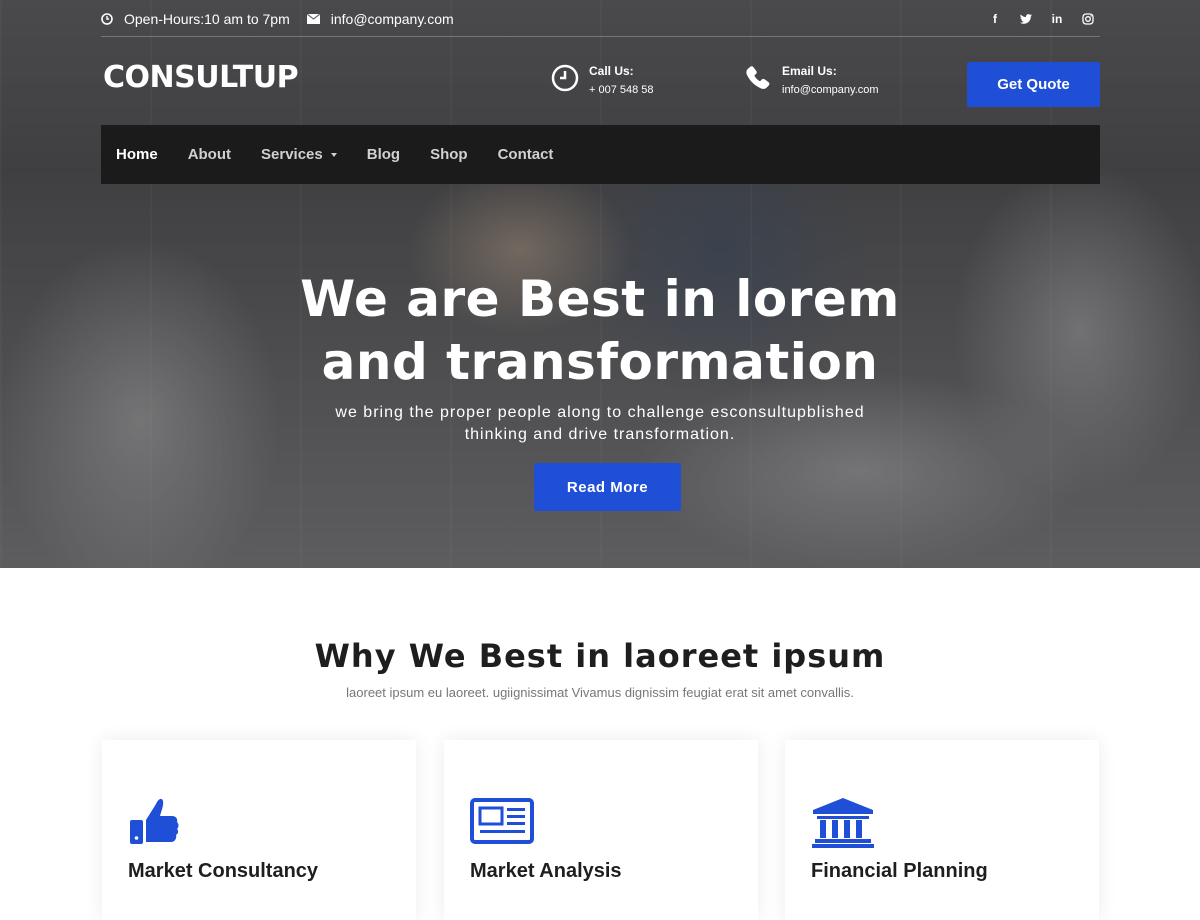 This screenshot has width=1200, height=920. Describe the element at coordinates (392, 19) in the screenshot. I see `topbar-email: info@company.com` at that location.